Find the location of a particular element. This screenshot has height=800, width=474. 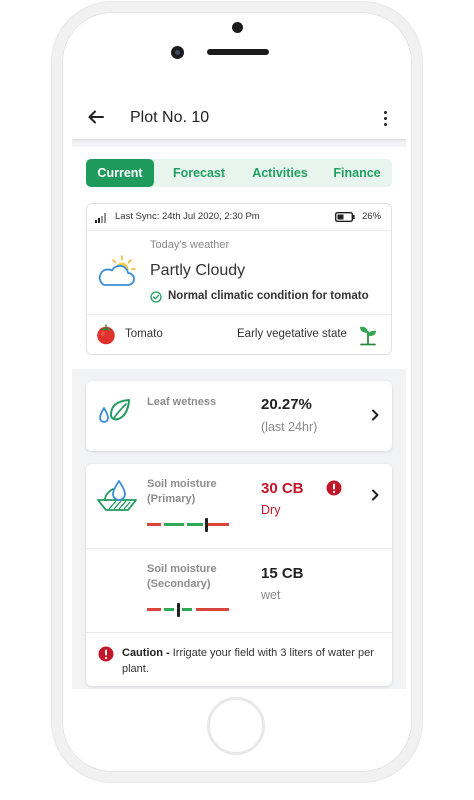

soil-primary-gauge-marker is located at coordinates (206, 525).